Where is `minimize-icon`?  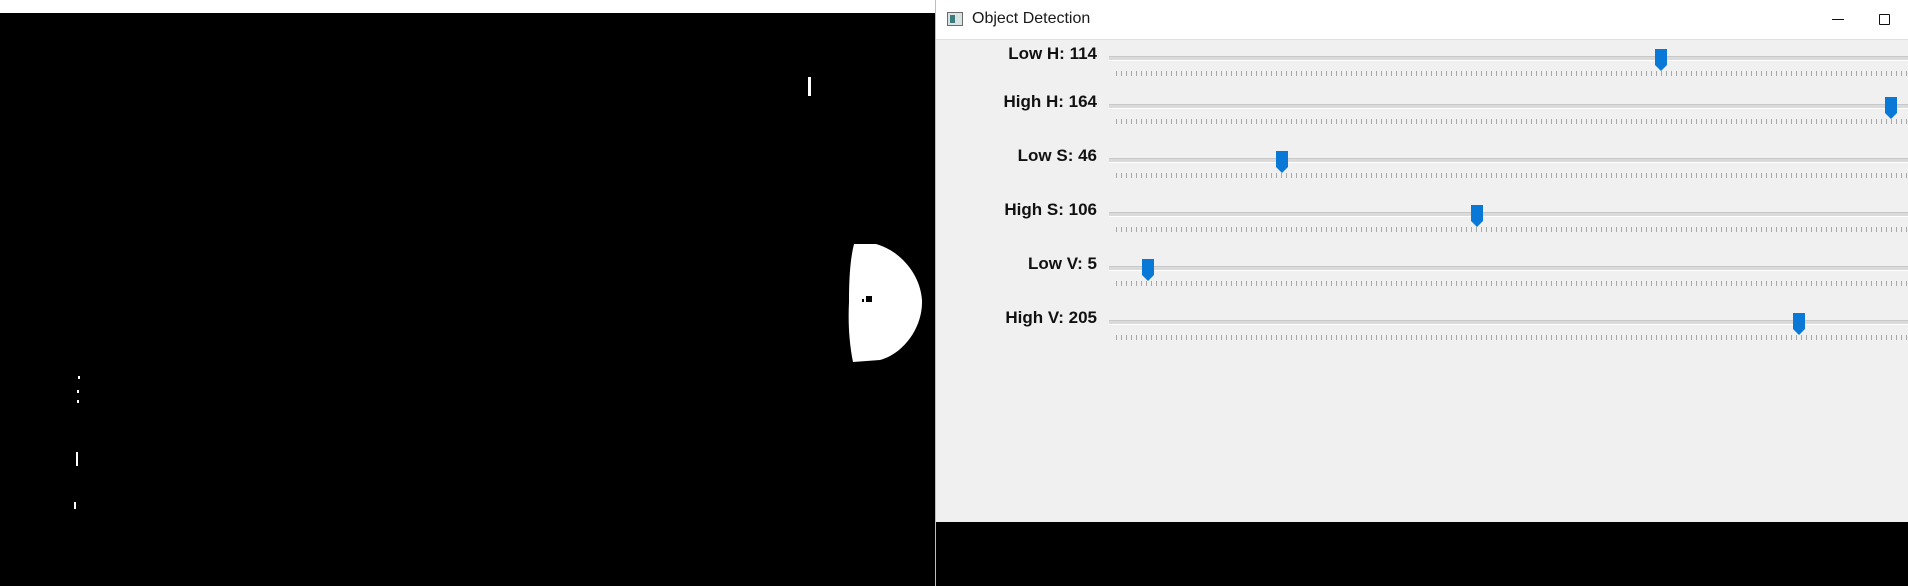
minimize-icon is located at coordinates (1838, 19).